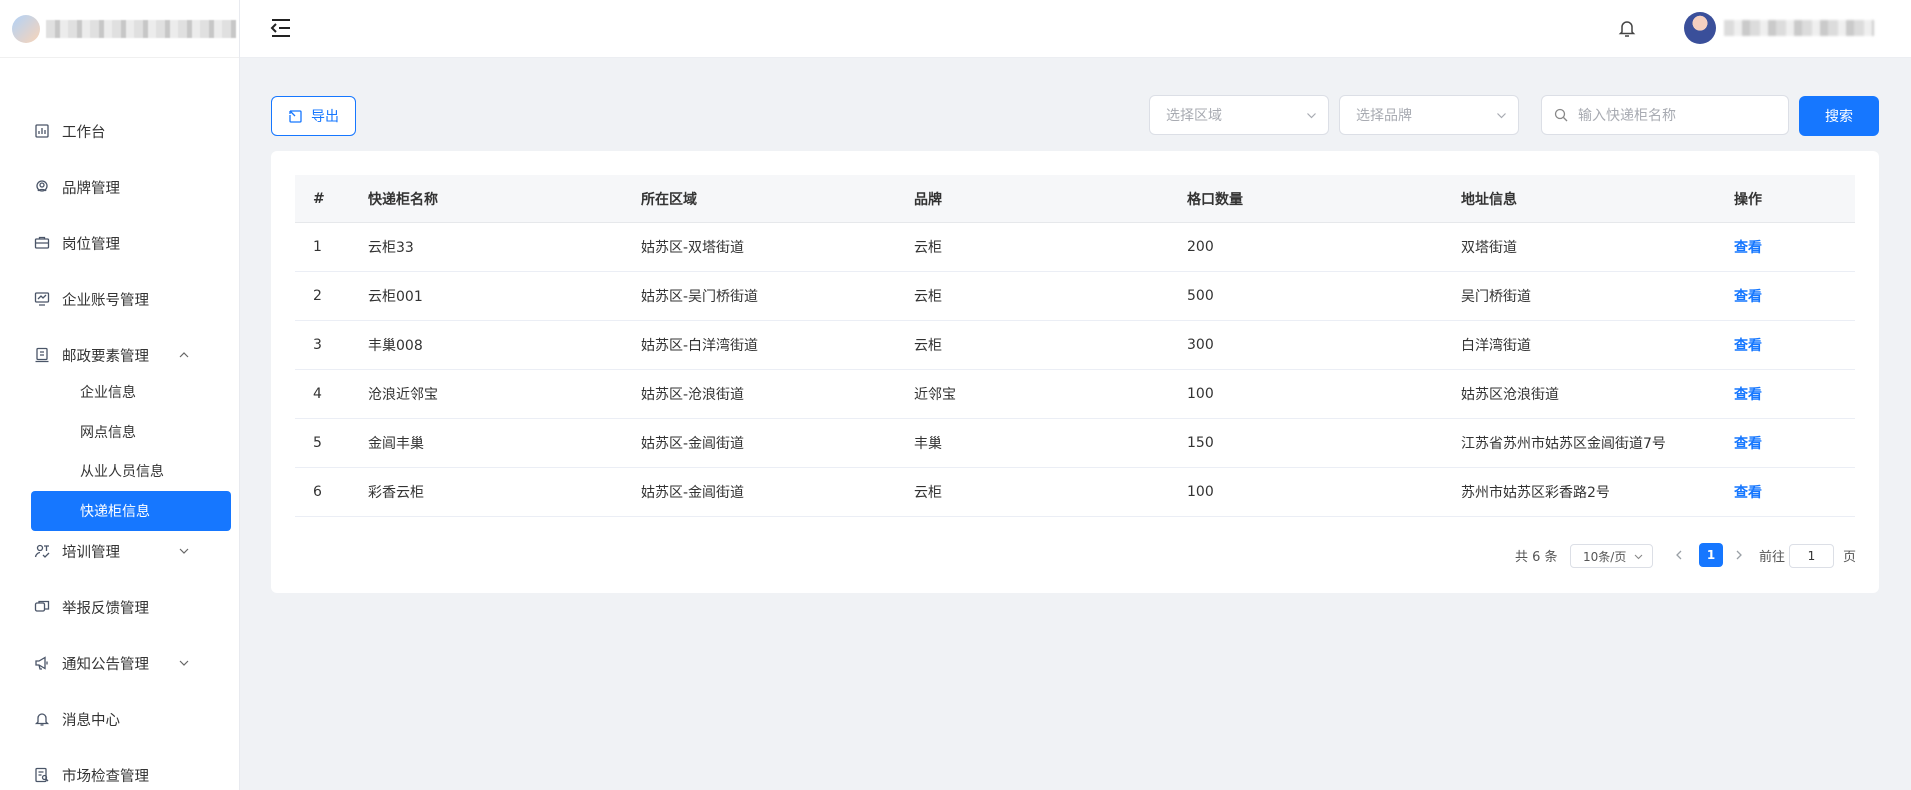  What do you see at coordinates (403, 199) in the screenshot?
I see `column-header-name: 快递柜名称` at bounding box center [403, 199].